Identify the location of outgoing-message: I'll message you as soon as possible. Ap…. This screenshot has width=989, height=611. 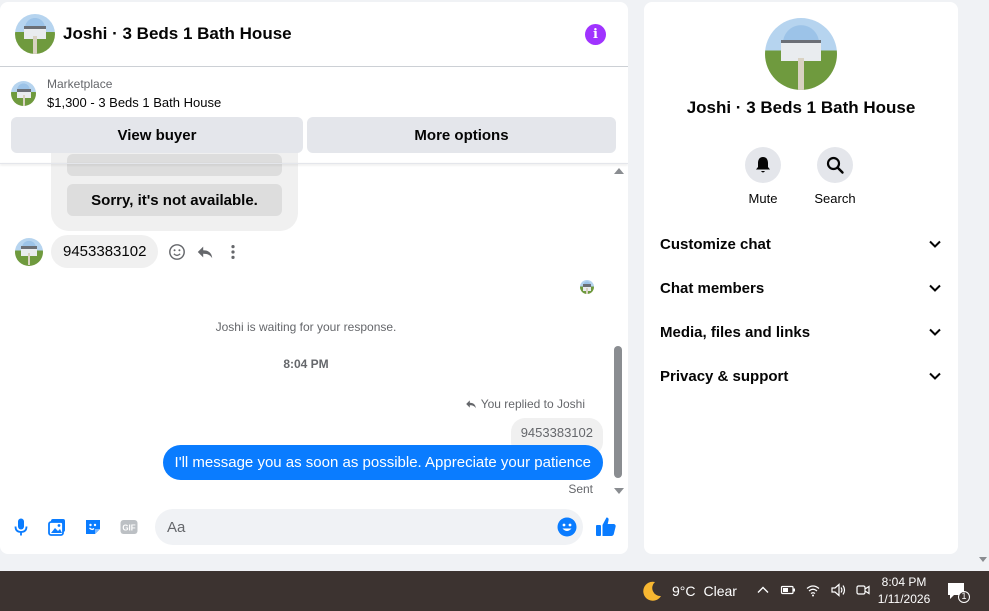
(382, 462).